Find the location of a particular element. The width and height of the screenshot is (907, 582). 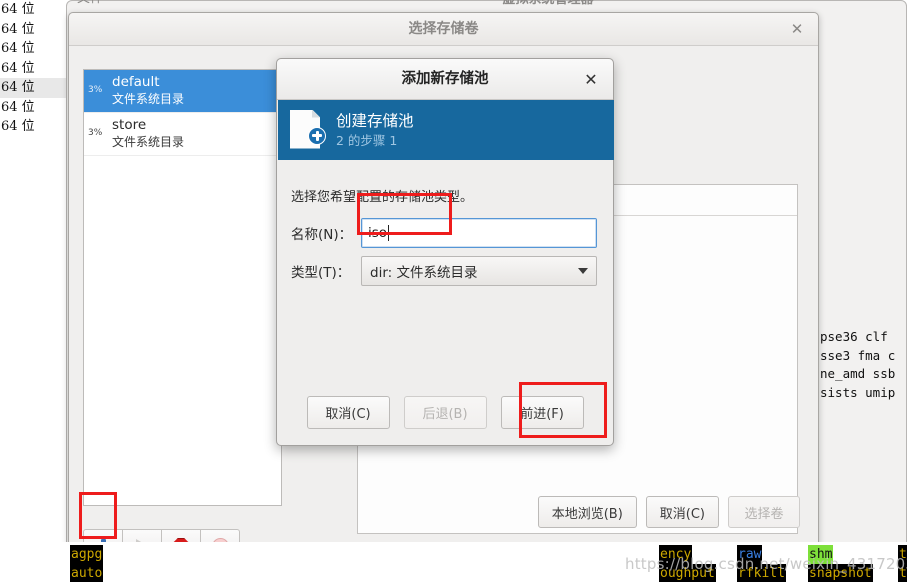

choose-volume-footer: 本地浏览(B) 取消(C) 选择卷 is located at coordinates (668, 512).